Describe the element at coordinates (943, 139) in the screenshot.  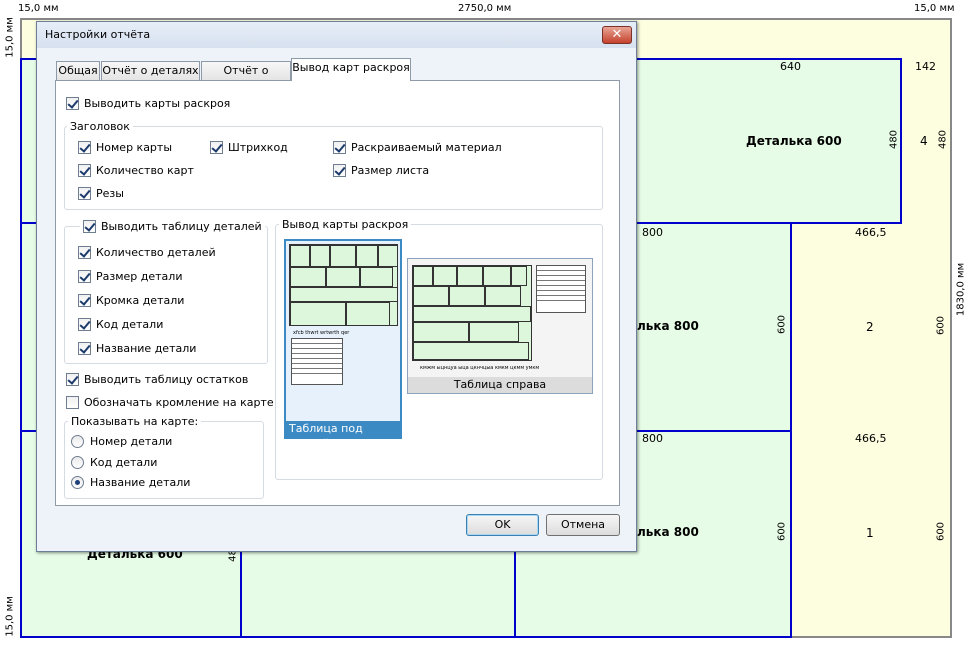
I see `waste-top-height: 480` at that location.